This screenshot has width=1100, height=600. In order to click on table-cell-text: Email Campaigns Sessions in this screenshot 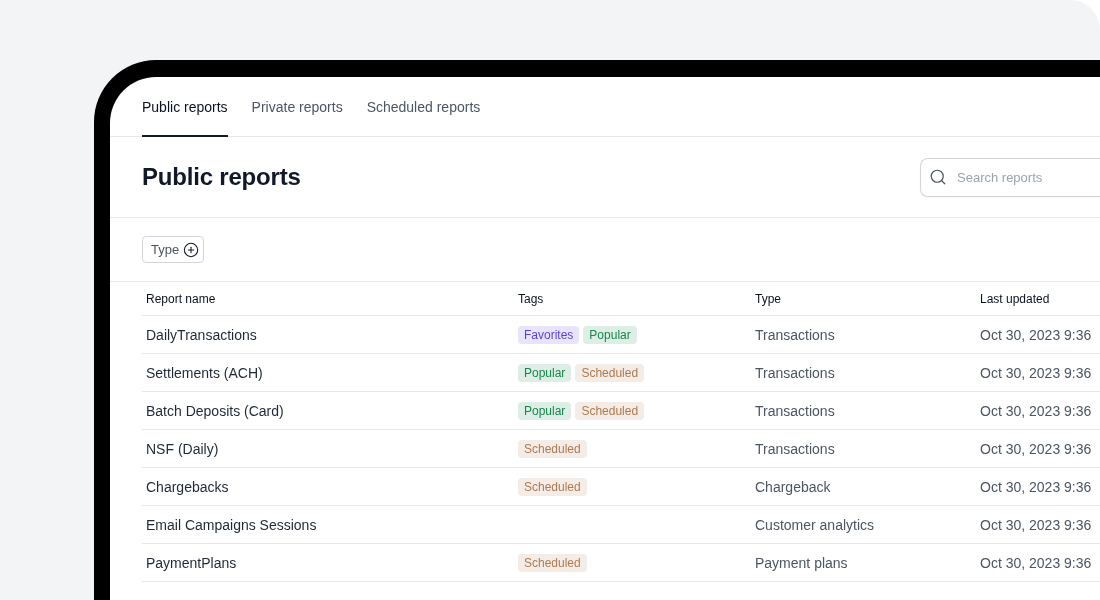, I will do `click(231, 524)`.